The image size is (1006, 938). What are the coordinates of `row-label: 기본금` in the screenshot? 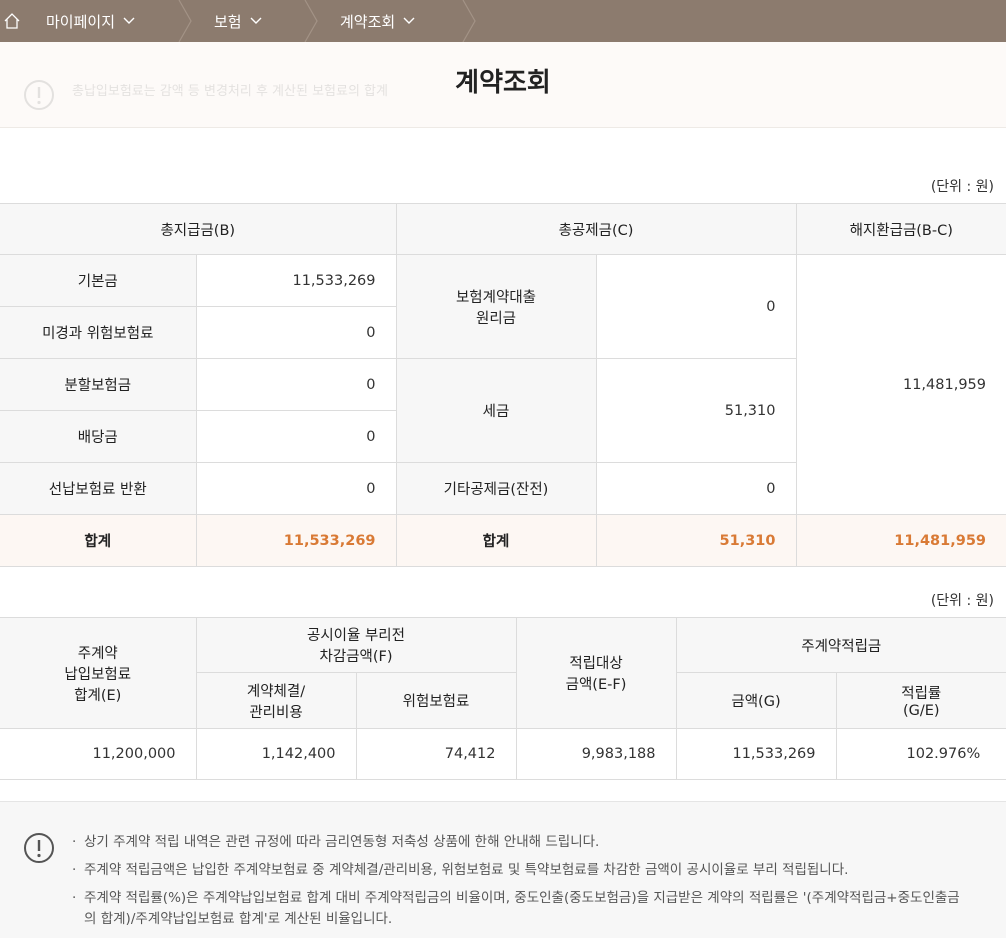 It's located at (98, 280).